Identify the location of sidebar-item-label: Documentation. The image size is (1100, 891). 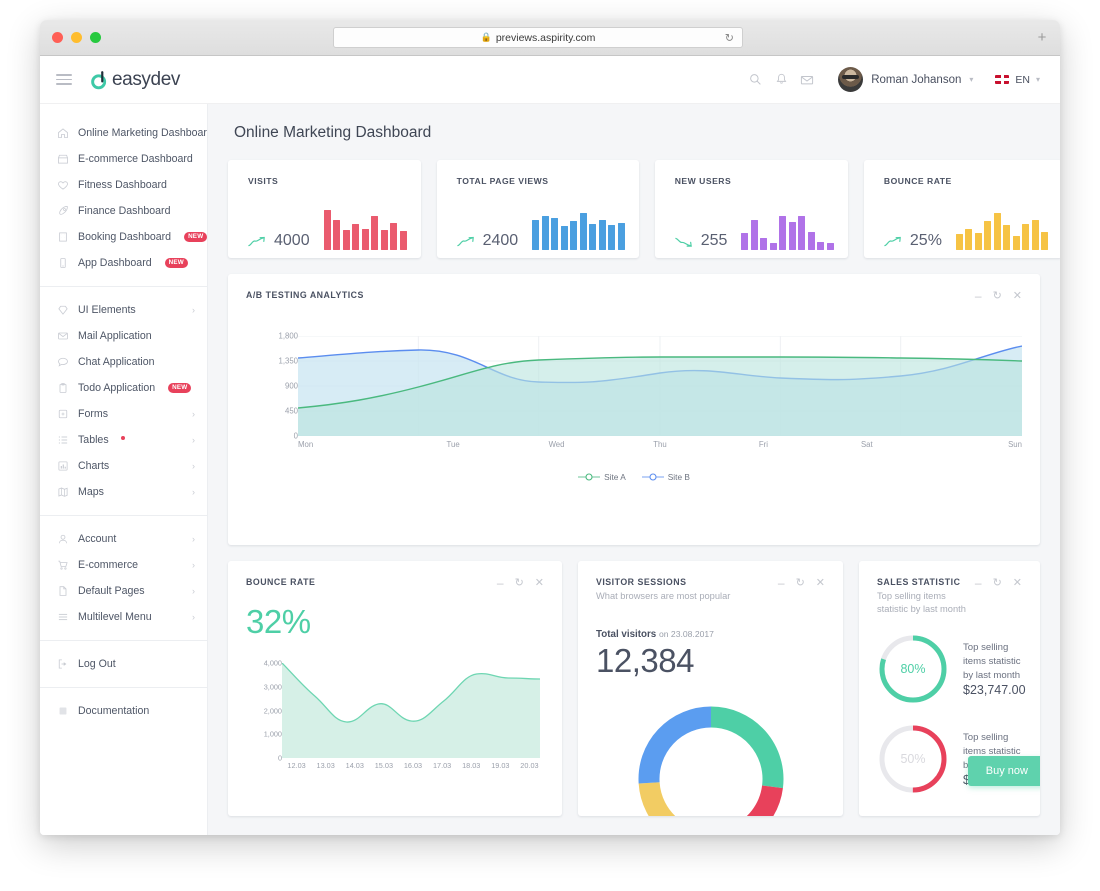
(114, 711).